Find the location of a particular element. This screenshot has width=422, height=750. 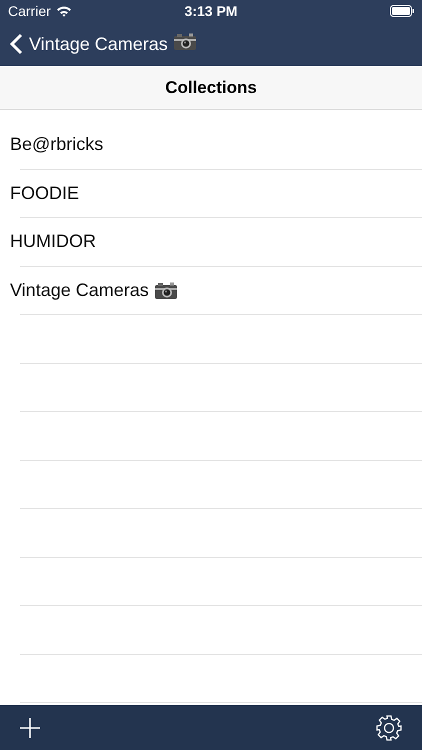

collection-item: FOODIE is located at coordinates (45, 193).